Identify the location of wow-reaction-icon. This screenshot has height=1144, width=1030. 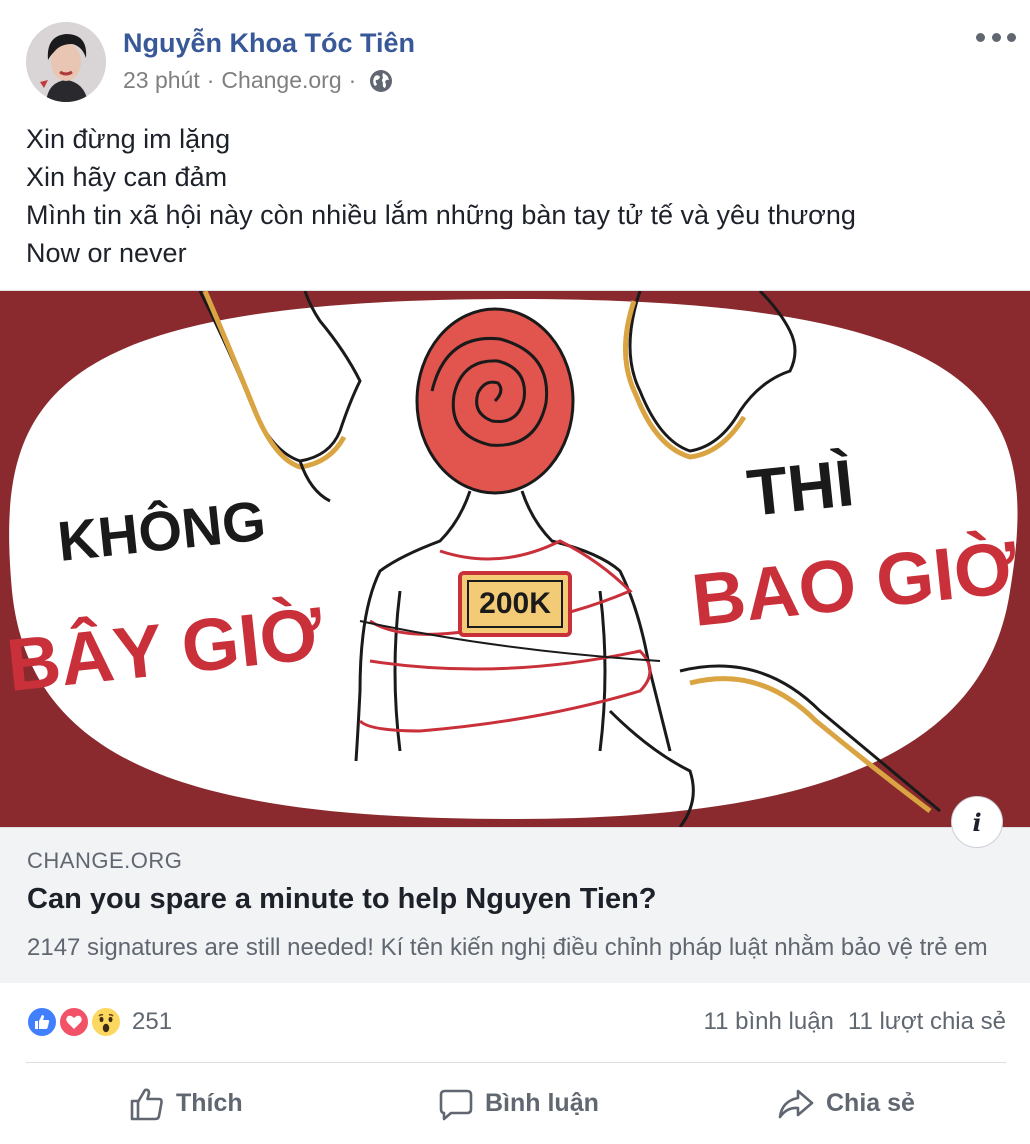
(106, 1022).